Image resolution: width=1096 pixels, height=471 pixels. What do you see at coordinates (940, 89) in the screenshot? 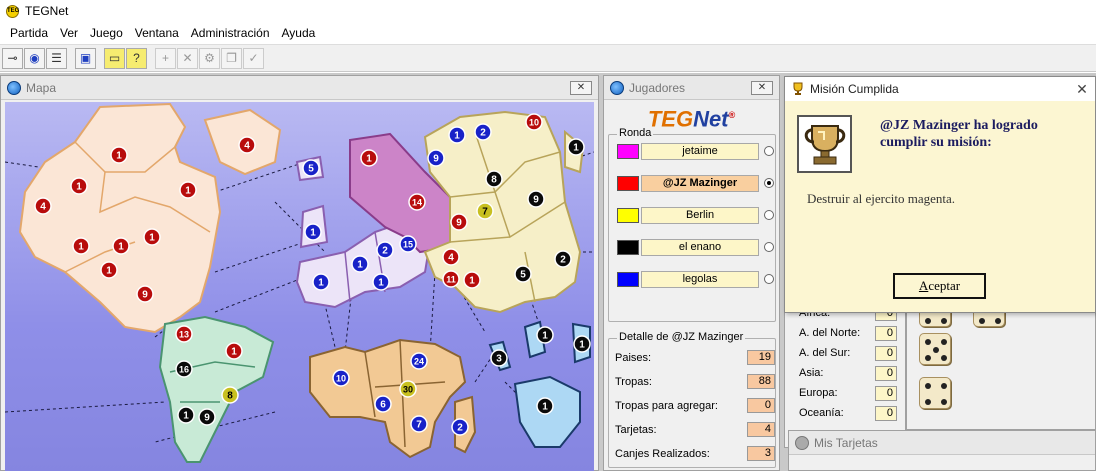
I see `dialog-titlebar: Misión Cumplida ✕` at bounding box center [940, 89].